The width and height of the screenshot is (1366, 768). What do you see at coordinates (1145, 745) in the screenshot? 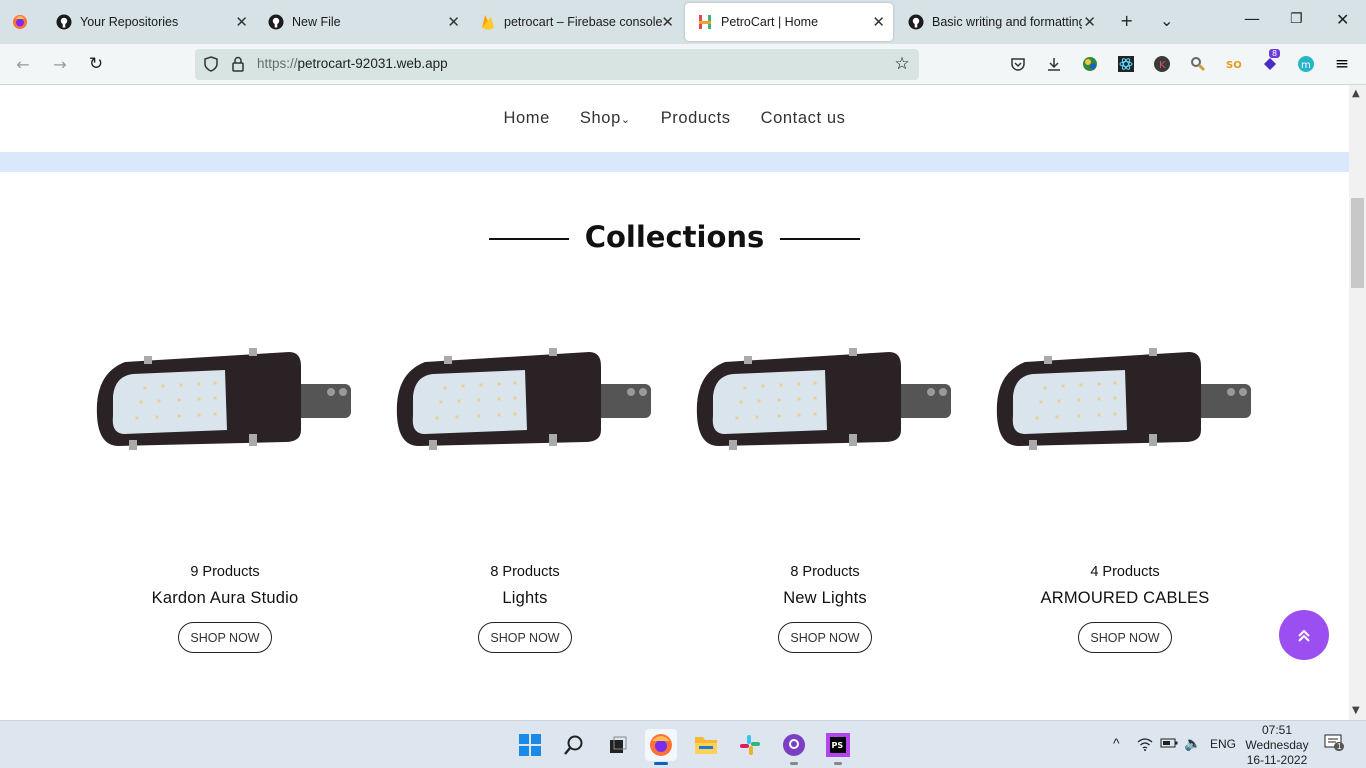
I see `wifi-icon` at bounding box center [1145, 745].